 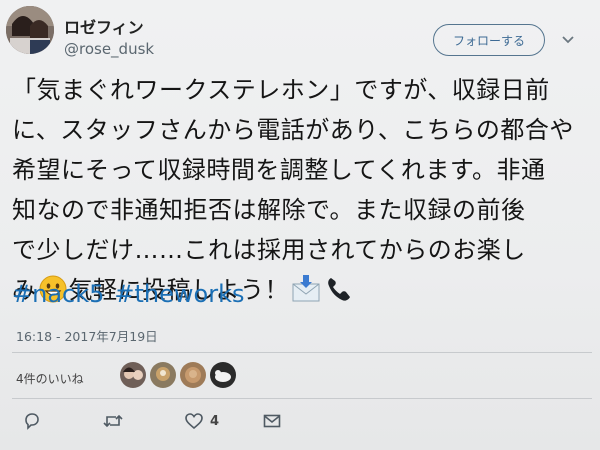 I want to click on tweet-line: 「気まぐれワークステレホン」ですが、収録日前, so click(x=281, y=90).